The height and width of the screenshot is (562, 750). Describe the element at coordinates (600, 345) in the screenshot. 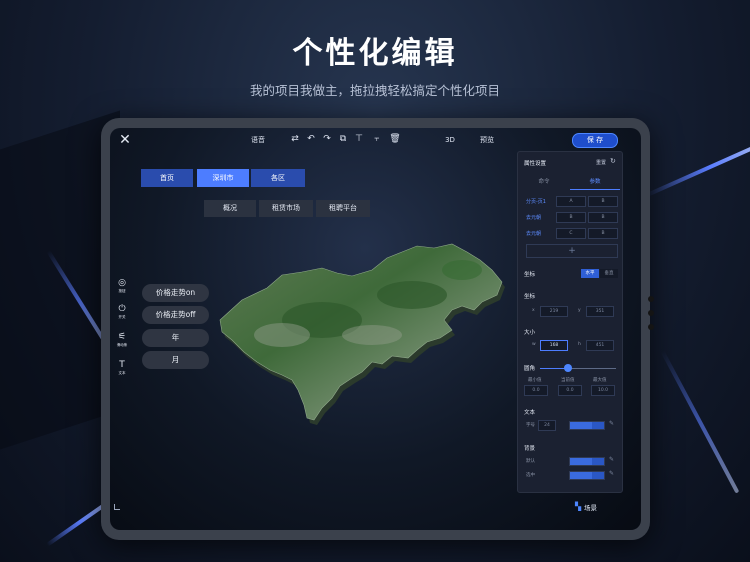

I see `size-h-input: 451` at that location.